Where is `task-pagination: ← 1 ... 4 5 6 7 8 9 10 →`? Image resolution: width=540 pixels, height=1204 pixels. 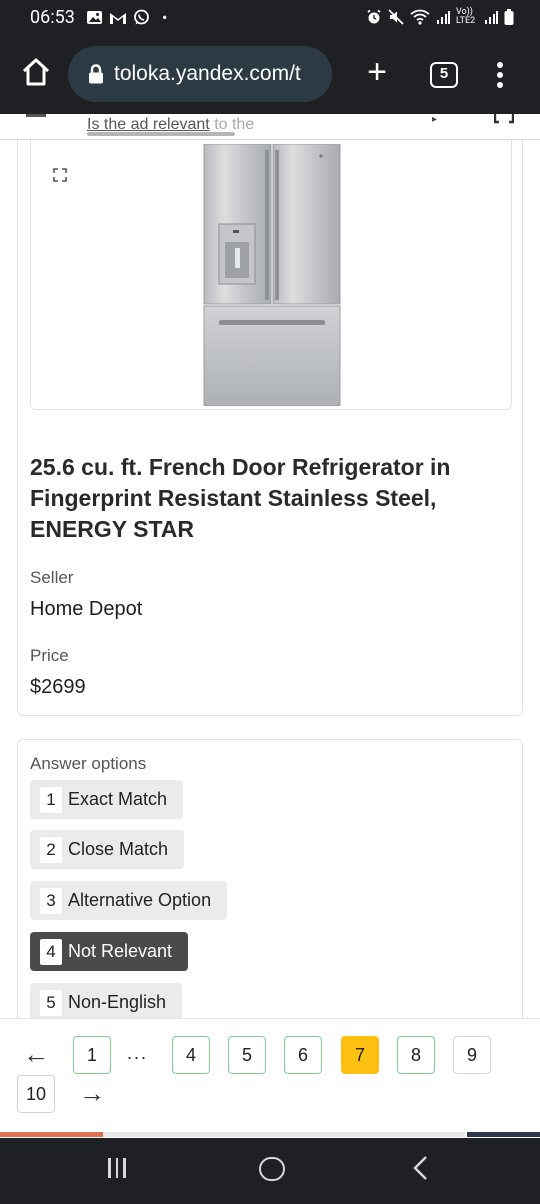
task-pagination: ← 1 ... 4 5 6 7 8 9 10 → is located at coordinates (270, 1074).